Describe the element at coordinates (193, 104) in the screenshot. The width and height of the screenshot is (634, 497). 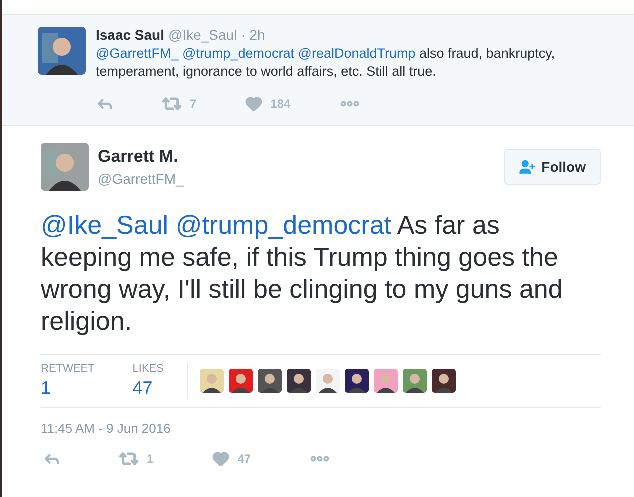
I see `retweet-count: 7` at that location.